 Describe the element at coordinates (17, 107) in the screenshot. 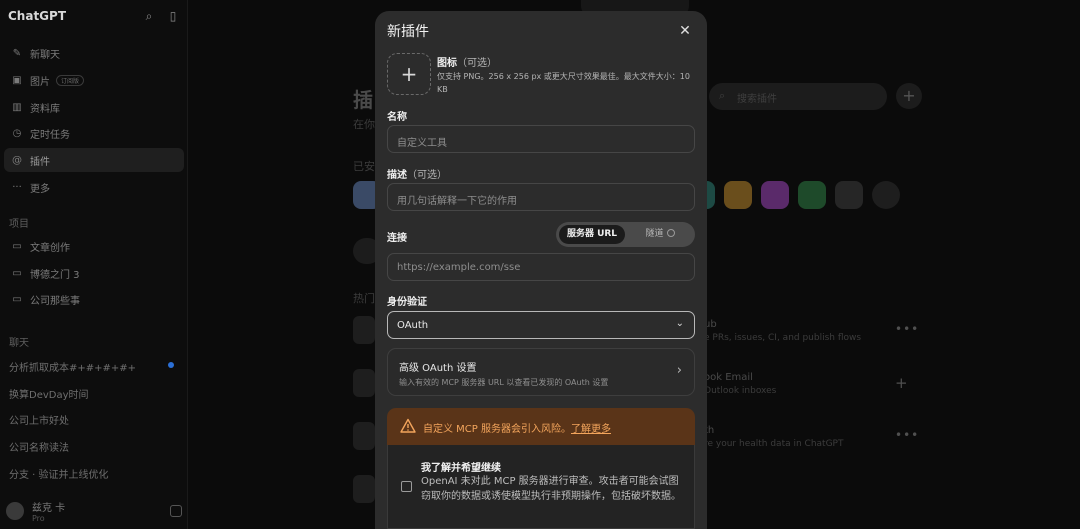

I see `library-icon: ▥` at that location.